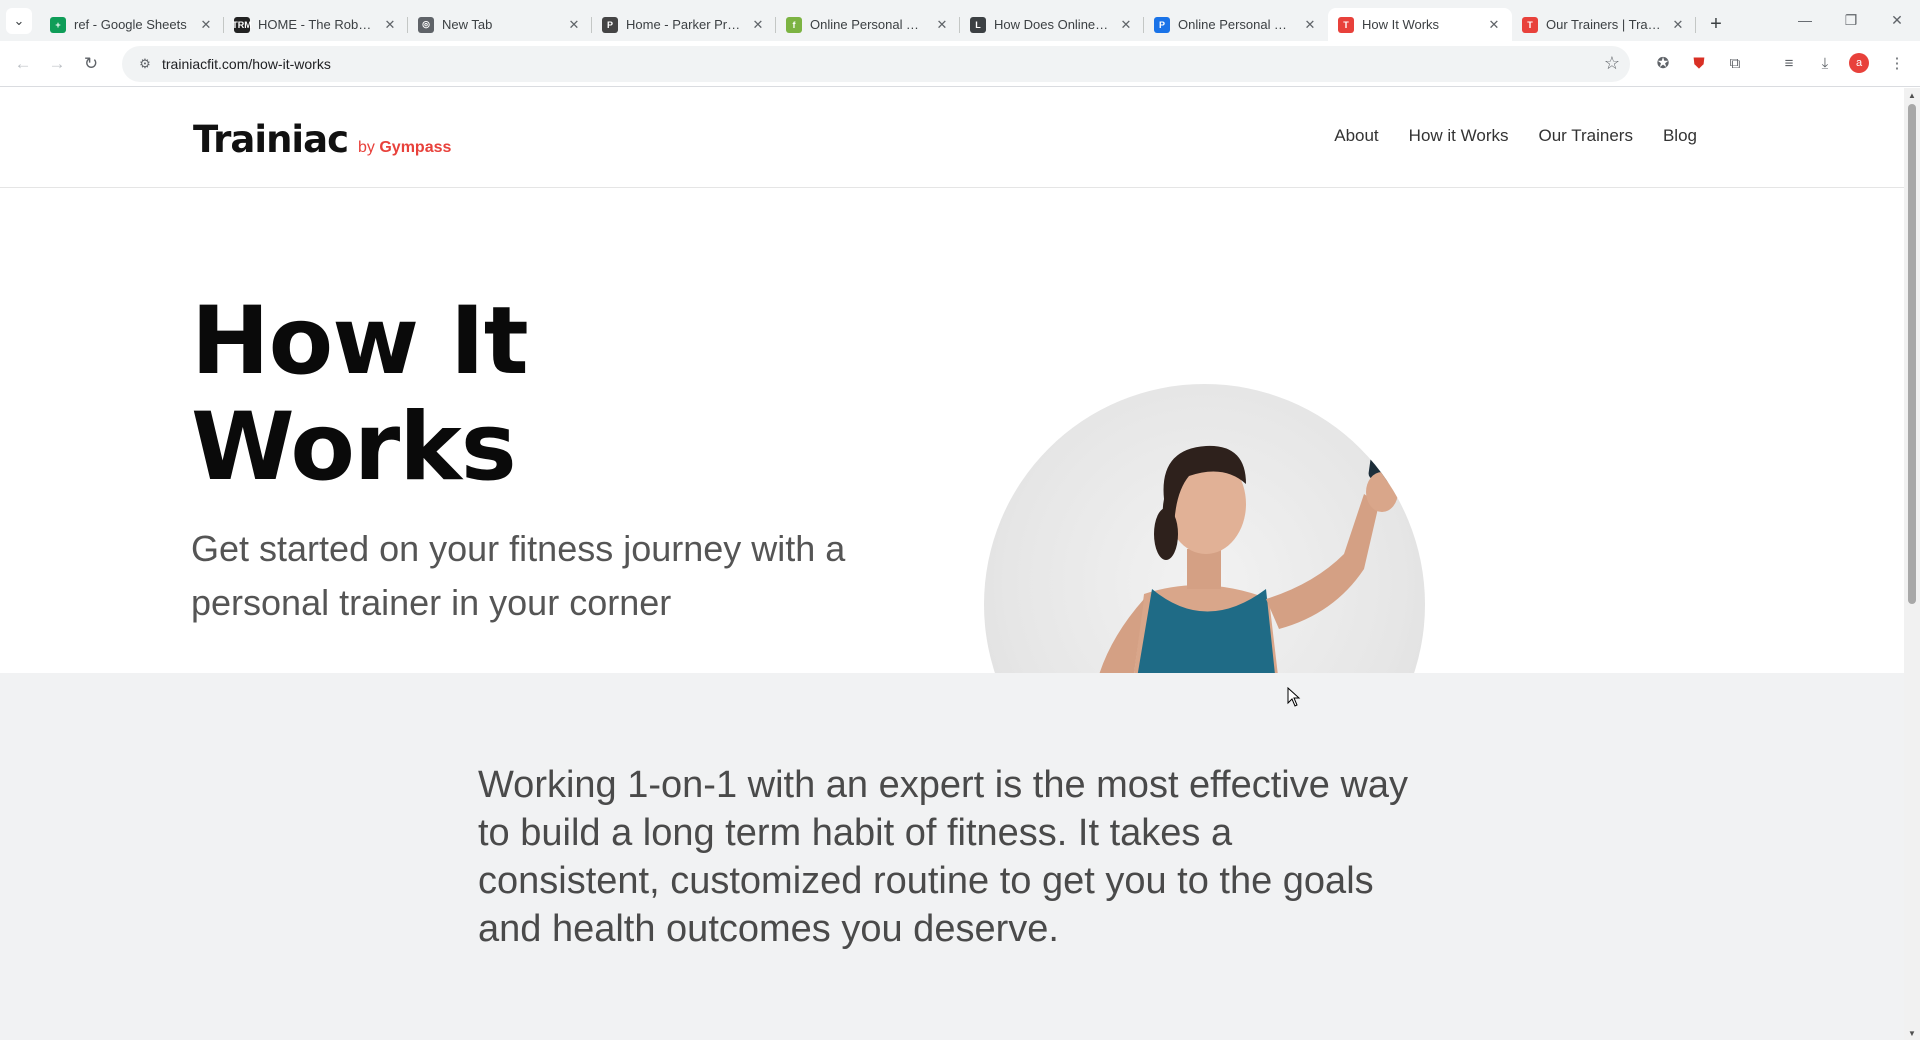 The image size is (1920, 1040). I want to click on tab-favicon-icon: ◎, so click(426, 24).